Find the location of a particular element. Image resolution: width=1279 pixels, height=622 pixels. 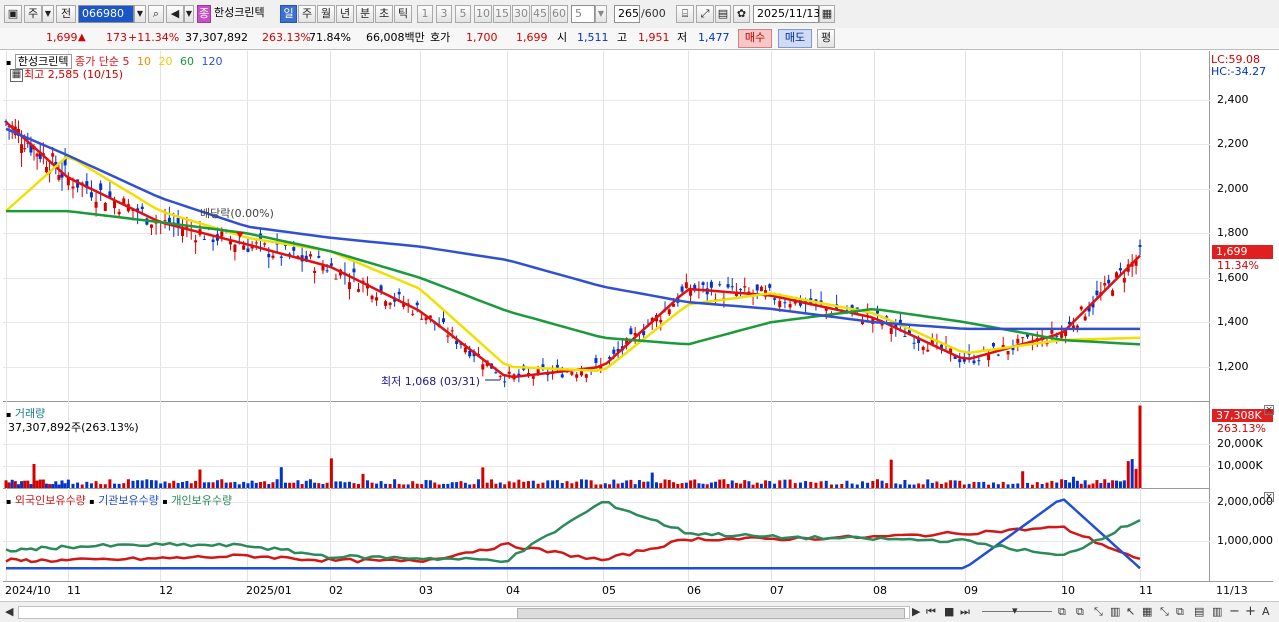

scrollbar-track is located at coordinates (464, 612).